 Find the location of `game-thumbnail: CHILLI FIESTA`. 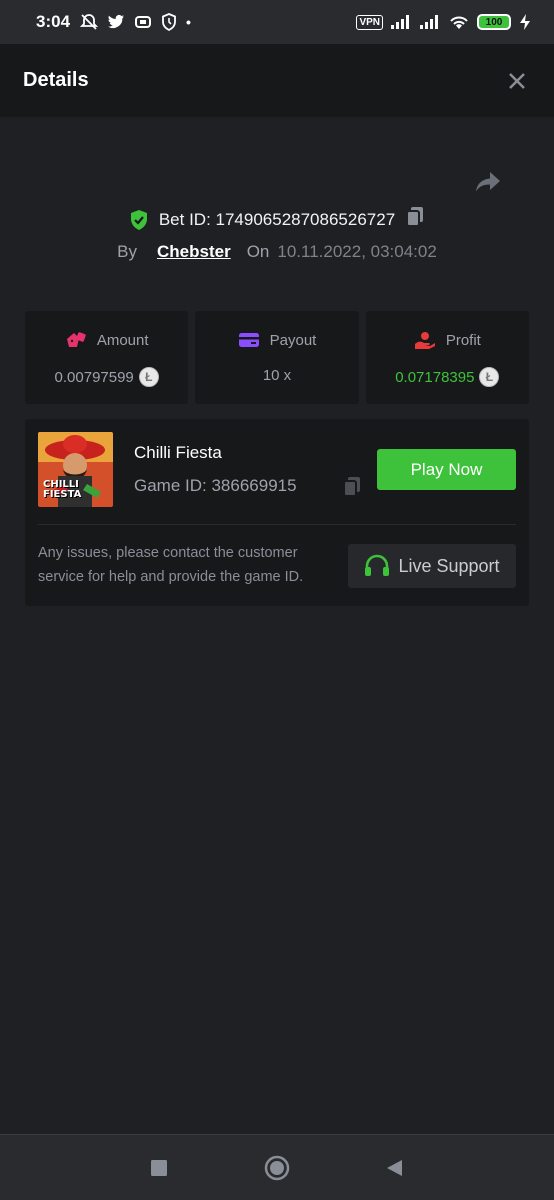

game-thumbnail: CHILLI FIESTA is located at coordinates (75, 469).